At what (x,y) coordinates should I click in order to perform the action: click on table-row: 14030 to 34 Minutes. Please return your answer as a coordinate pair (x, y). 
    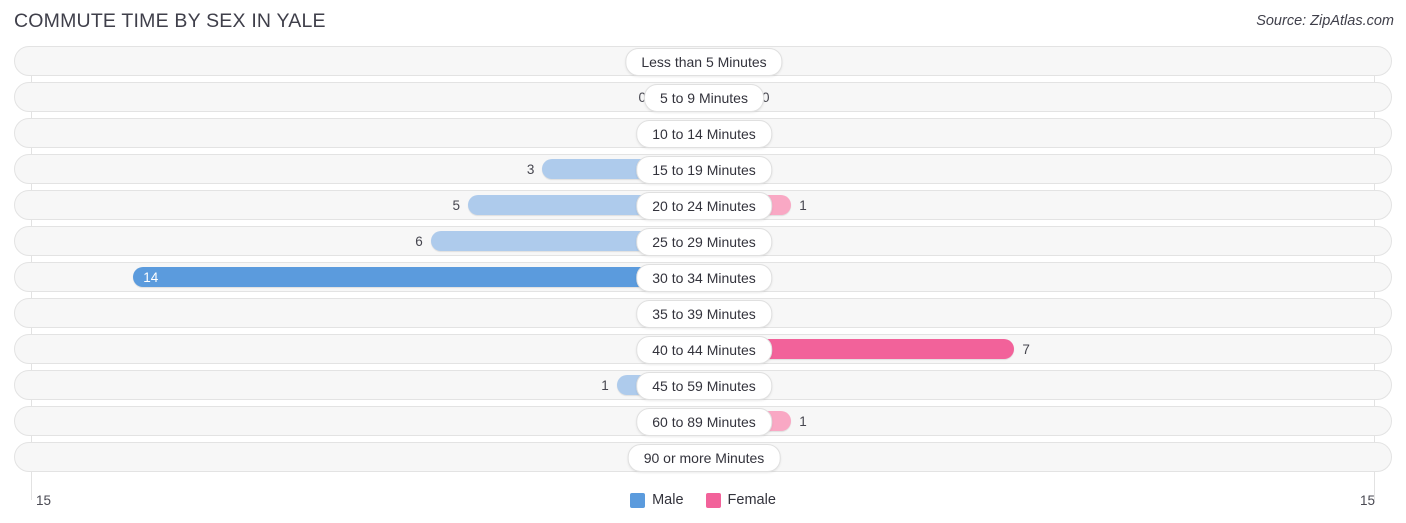
    Looking at the image, I should click on (703, 277).